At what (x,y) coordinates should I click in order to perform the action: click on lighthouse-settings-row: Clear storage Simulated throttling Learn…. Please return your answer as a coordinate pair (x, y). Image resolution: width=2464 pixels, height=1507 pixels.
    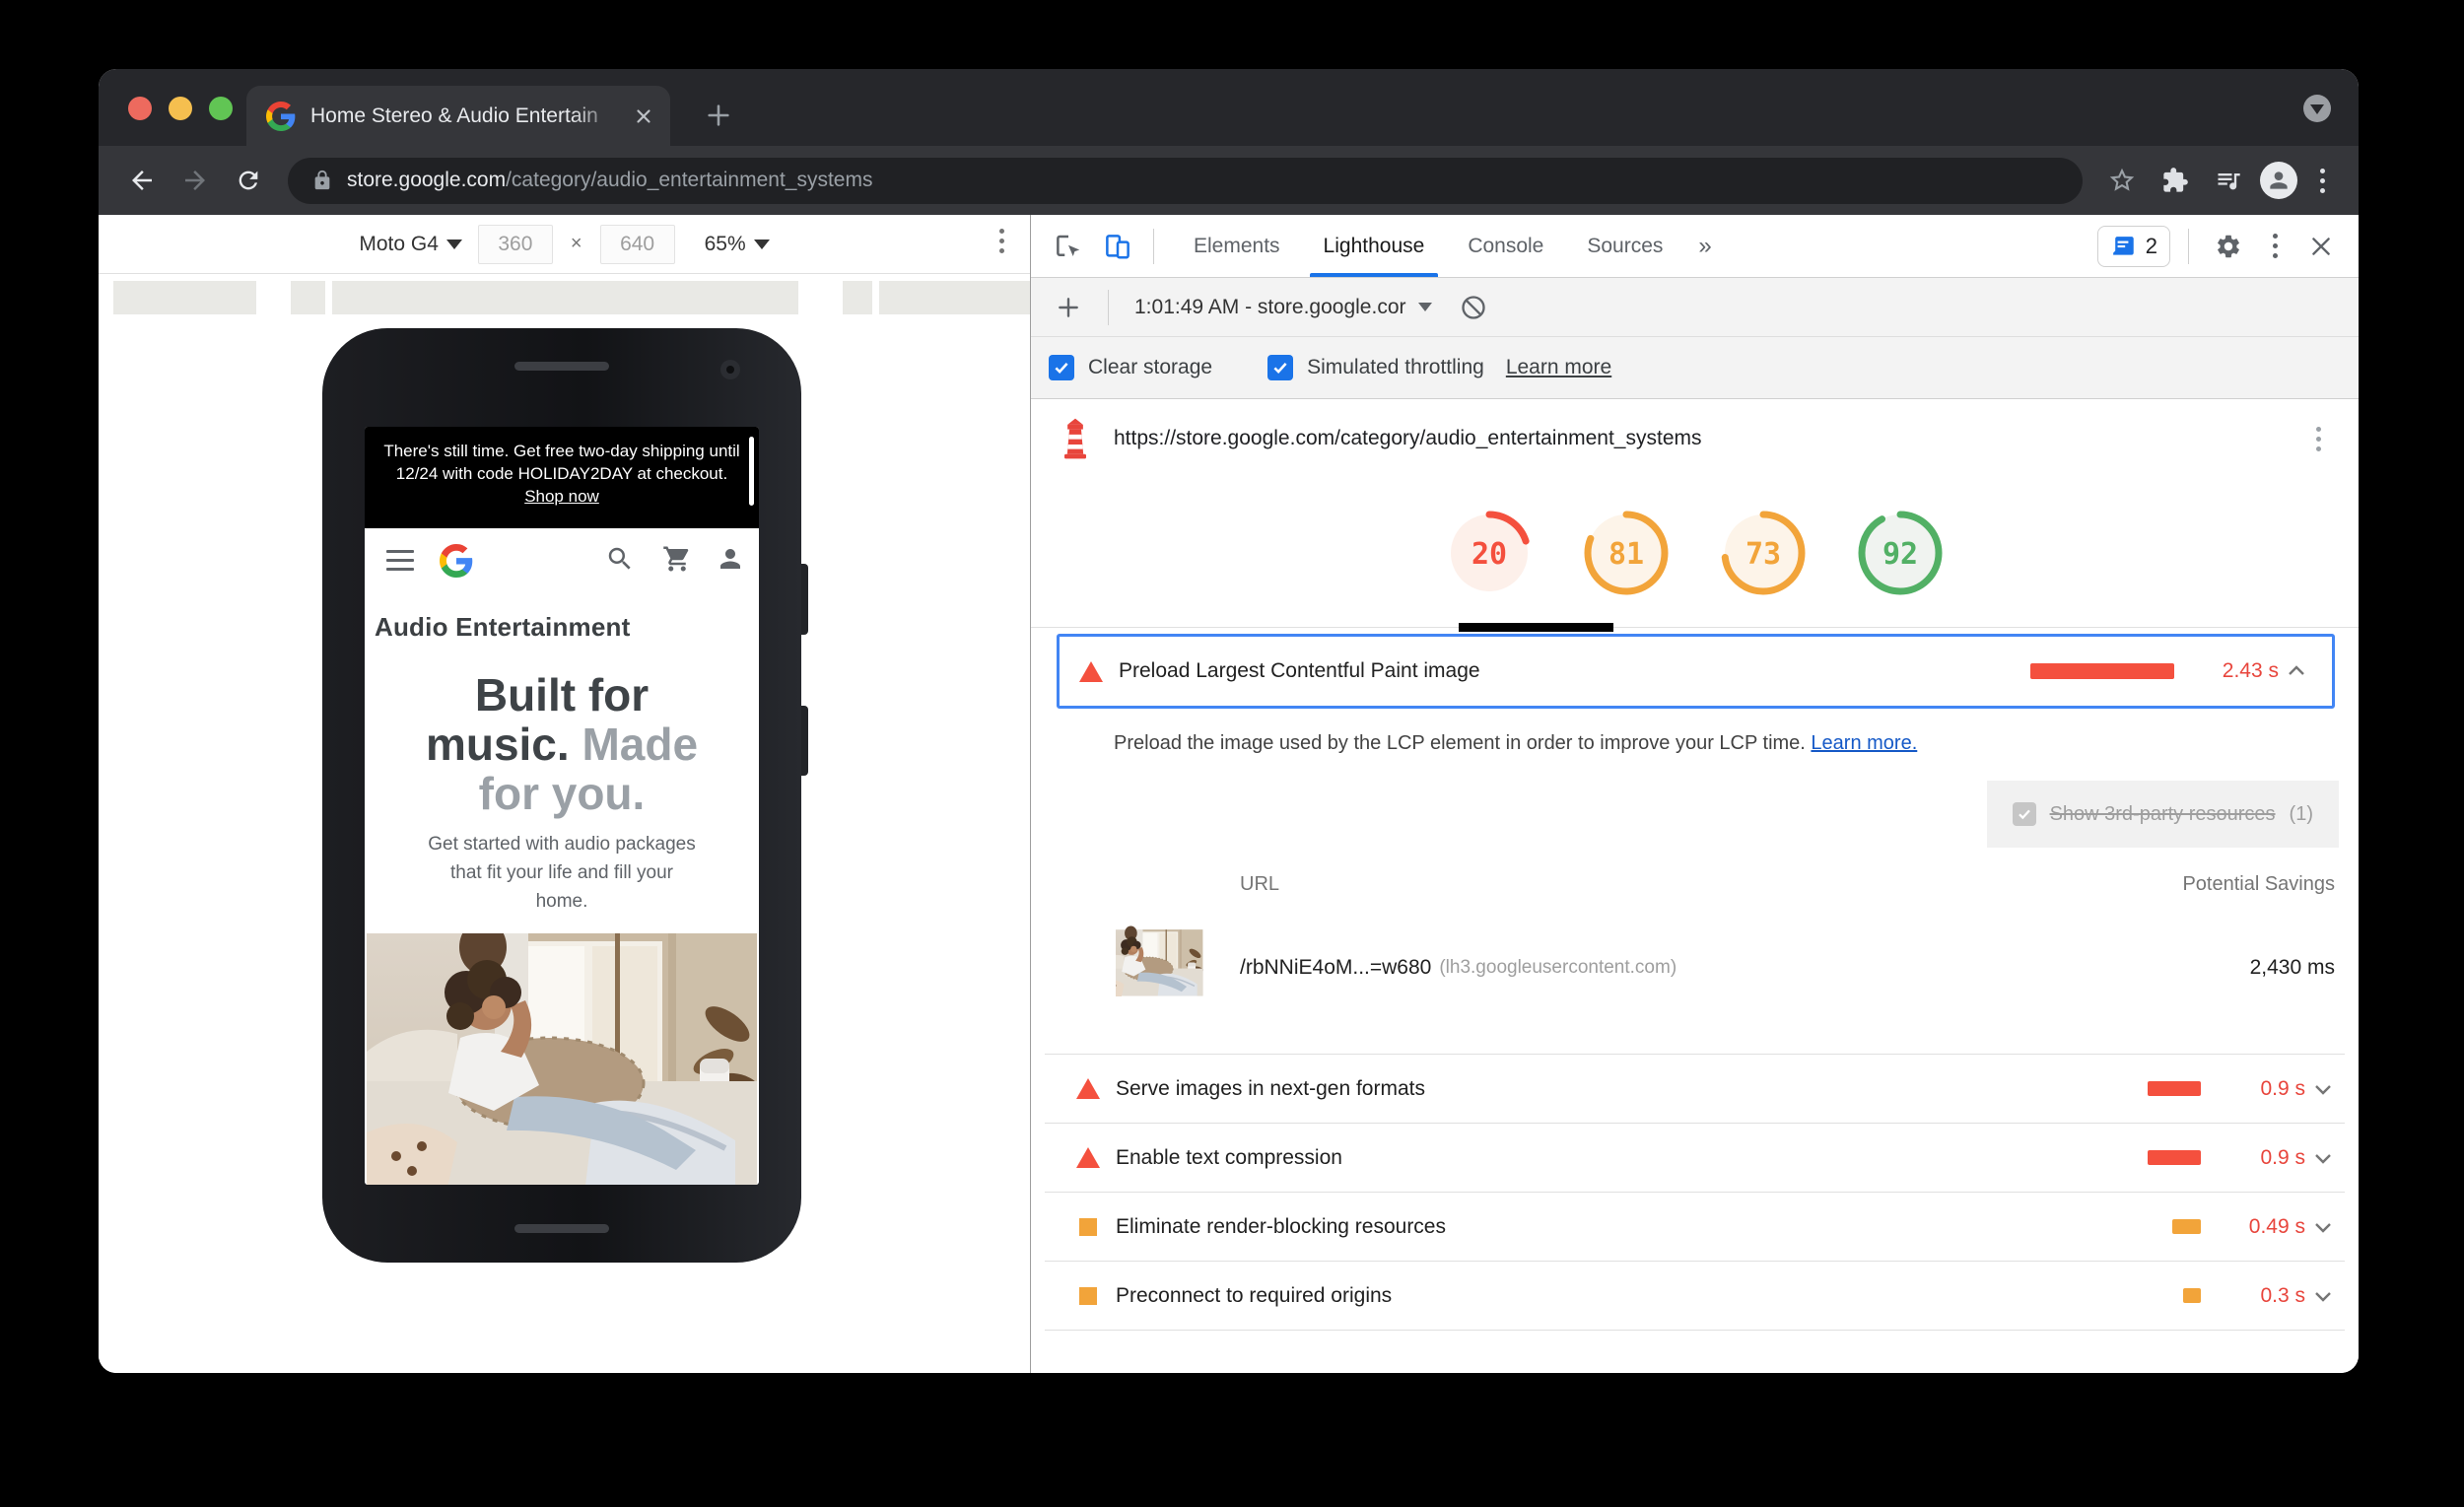
    Looking at the image, I should click on (1695, 368).